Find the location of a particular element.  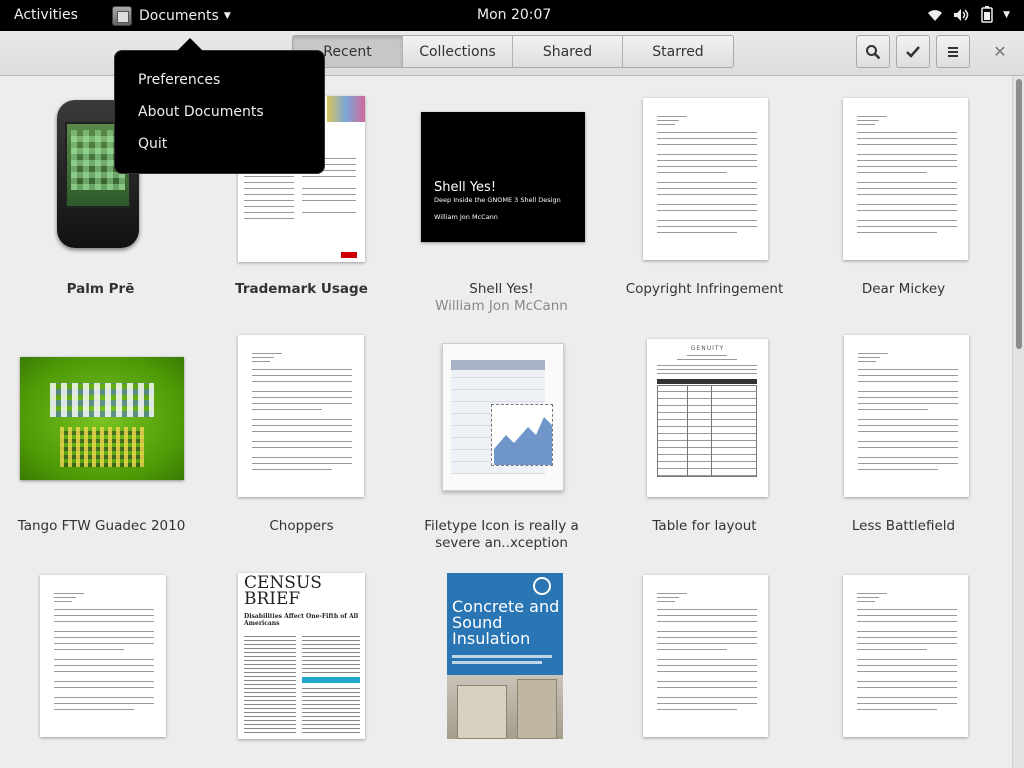

document-thumbnail: Concrete and Sound Insulation is located at coordinates (501, 663).